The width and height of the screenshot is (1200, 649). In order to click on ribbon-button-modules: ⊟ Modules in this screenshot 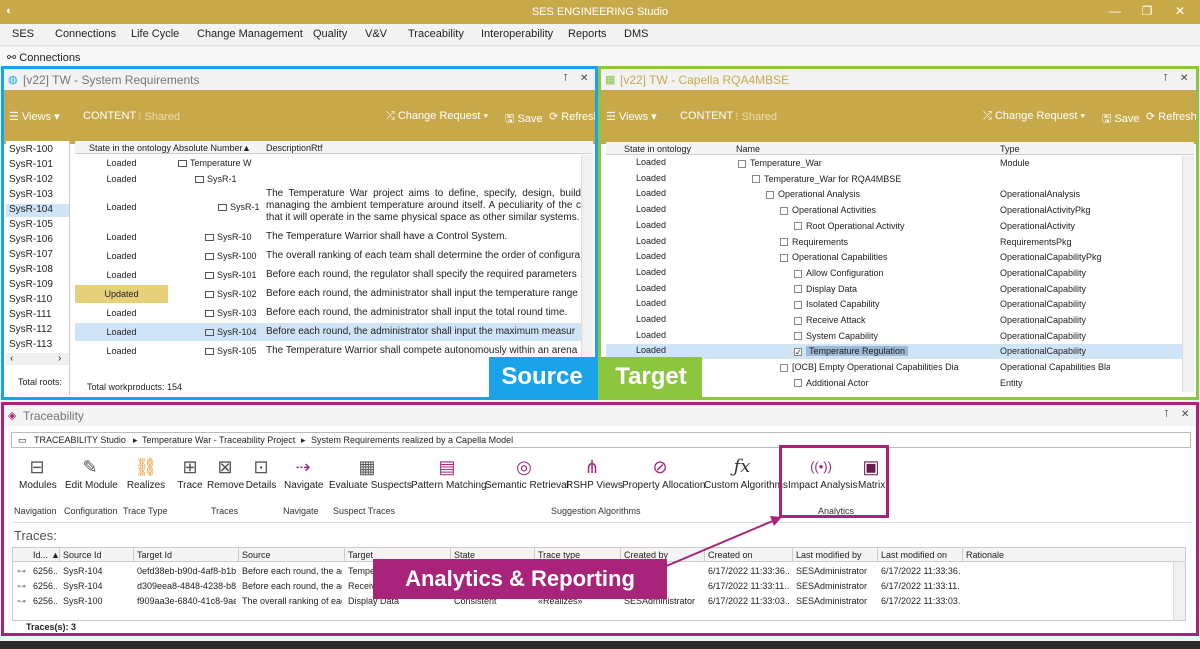, I will do `click(38, 472)`.